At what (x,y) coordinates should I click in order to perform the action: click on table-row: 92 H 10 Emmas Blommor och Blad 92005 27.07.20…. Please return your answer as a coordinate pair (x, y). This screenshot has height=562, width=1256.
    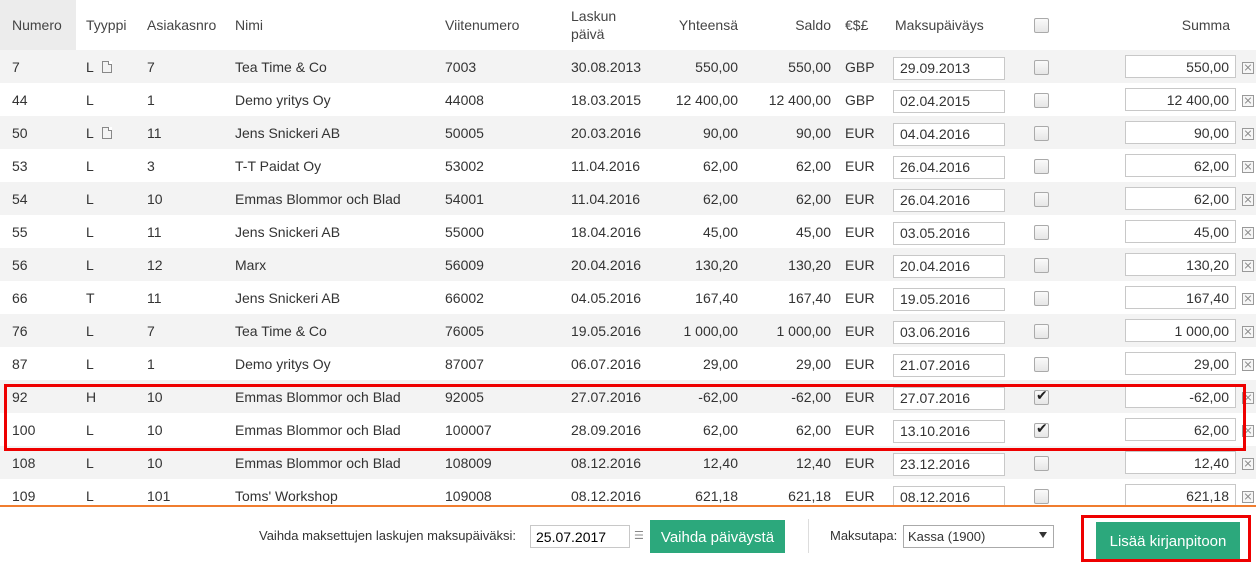
    Looking at the image, I should click on (628, 396).